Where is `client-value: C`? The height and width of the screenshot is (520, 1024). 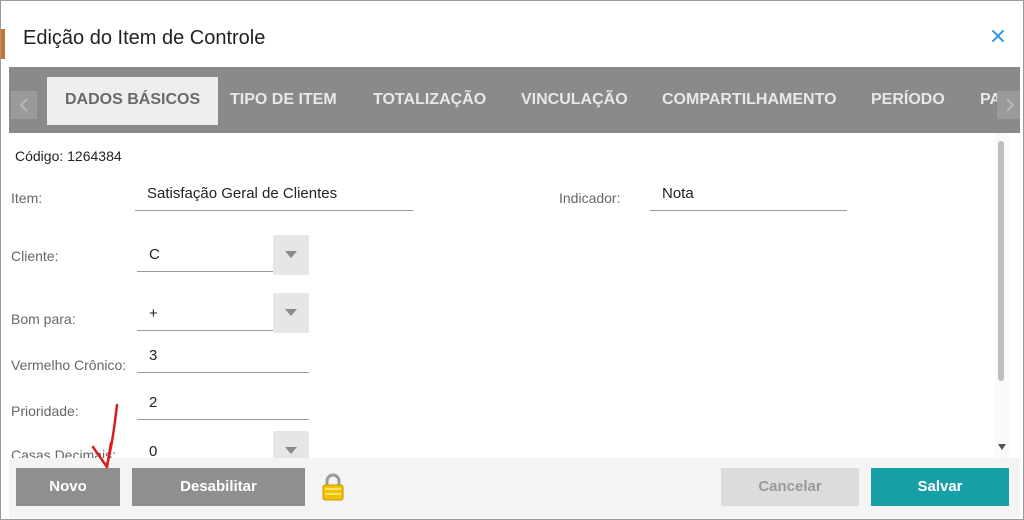
client-value: C is located at coordinates (154, 254).